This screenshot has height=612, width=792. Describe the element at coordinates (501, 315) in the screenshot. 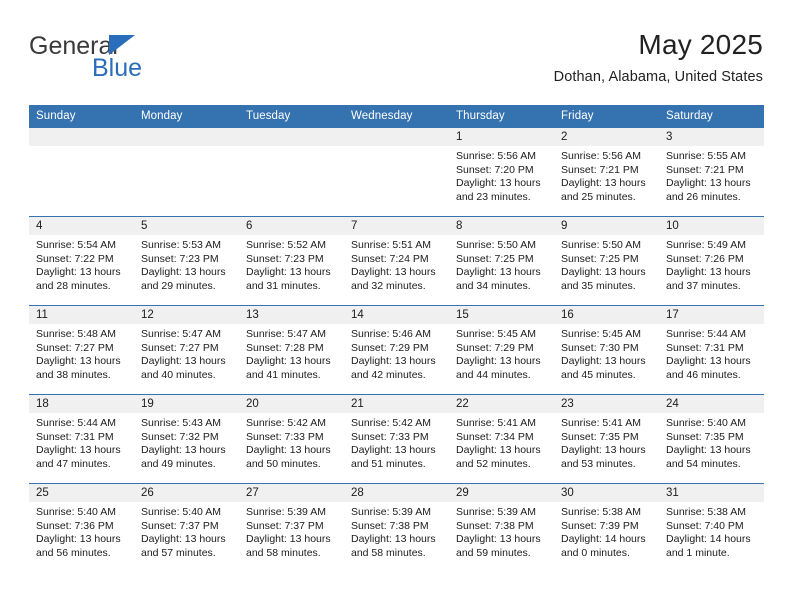

I see `day-number: 15` at that location.